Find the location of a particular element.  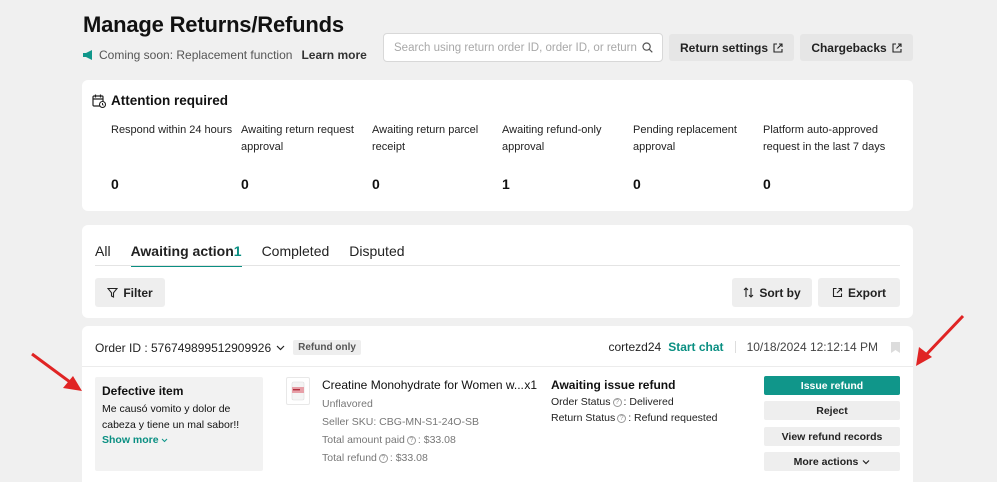

annotation-arrows is located at coordinates (498, 352).